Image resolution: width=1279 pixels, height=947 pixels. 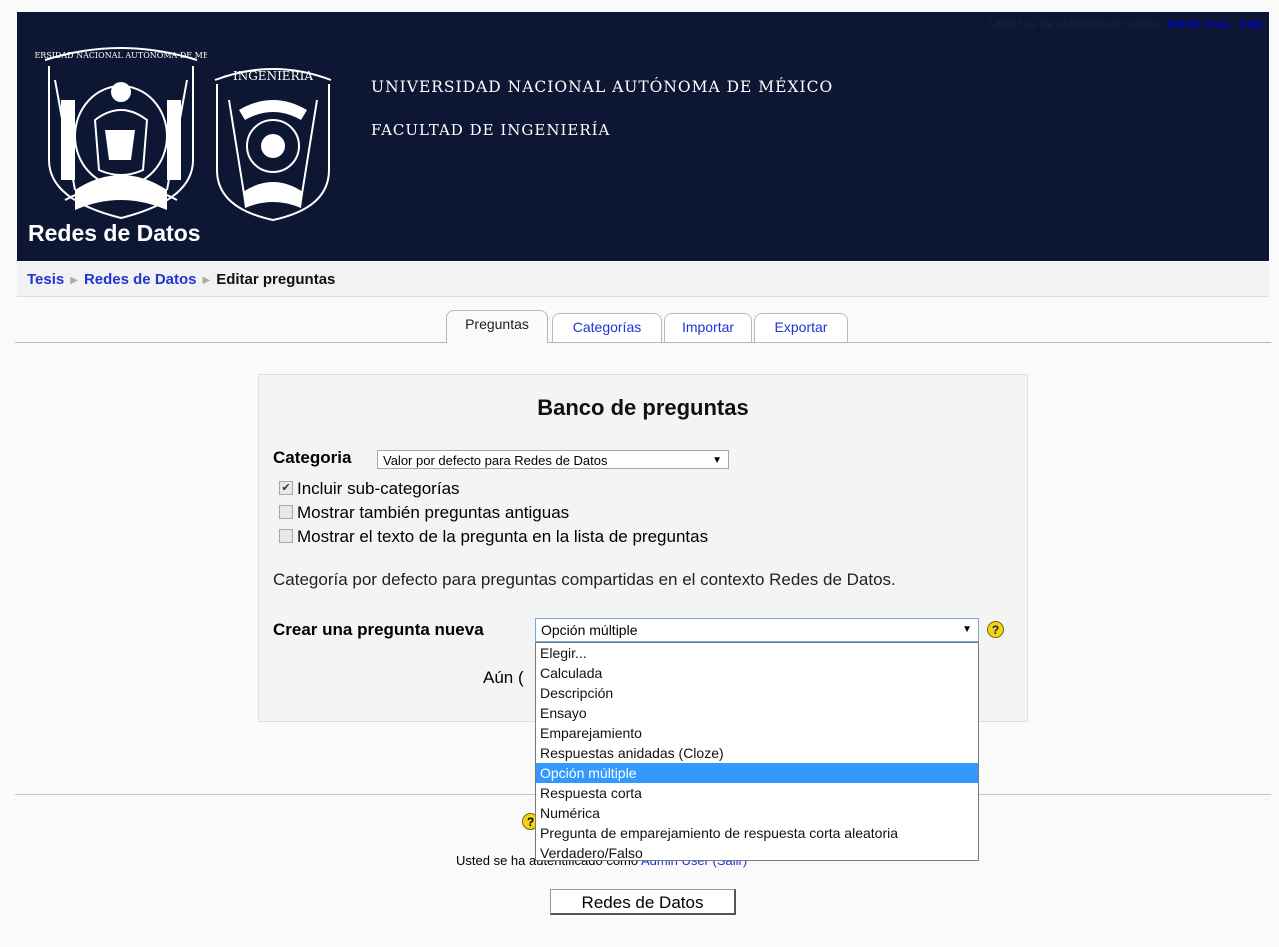 What do you see at coordinates (121, 133) in the screenshot?
I see `unam-logo: UNIVERSIDAD NACIONAL AUTONOMA DE MEXICO` at bounding box center [121, 133].